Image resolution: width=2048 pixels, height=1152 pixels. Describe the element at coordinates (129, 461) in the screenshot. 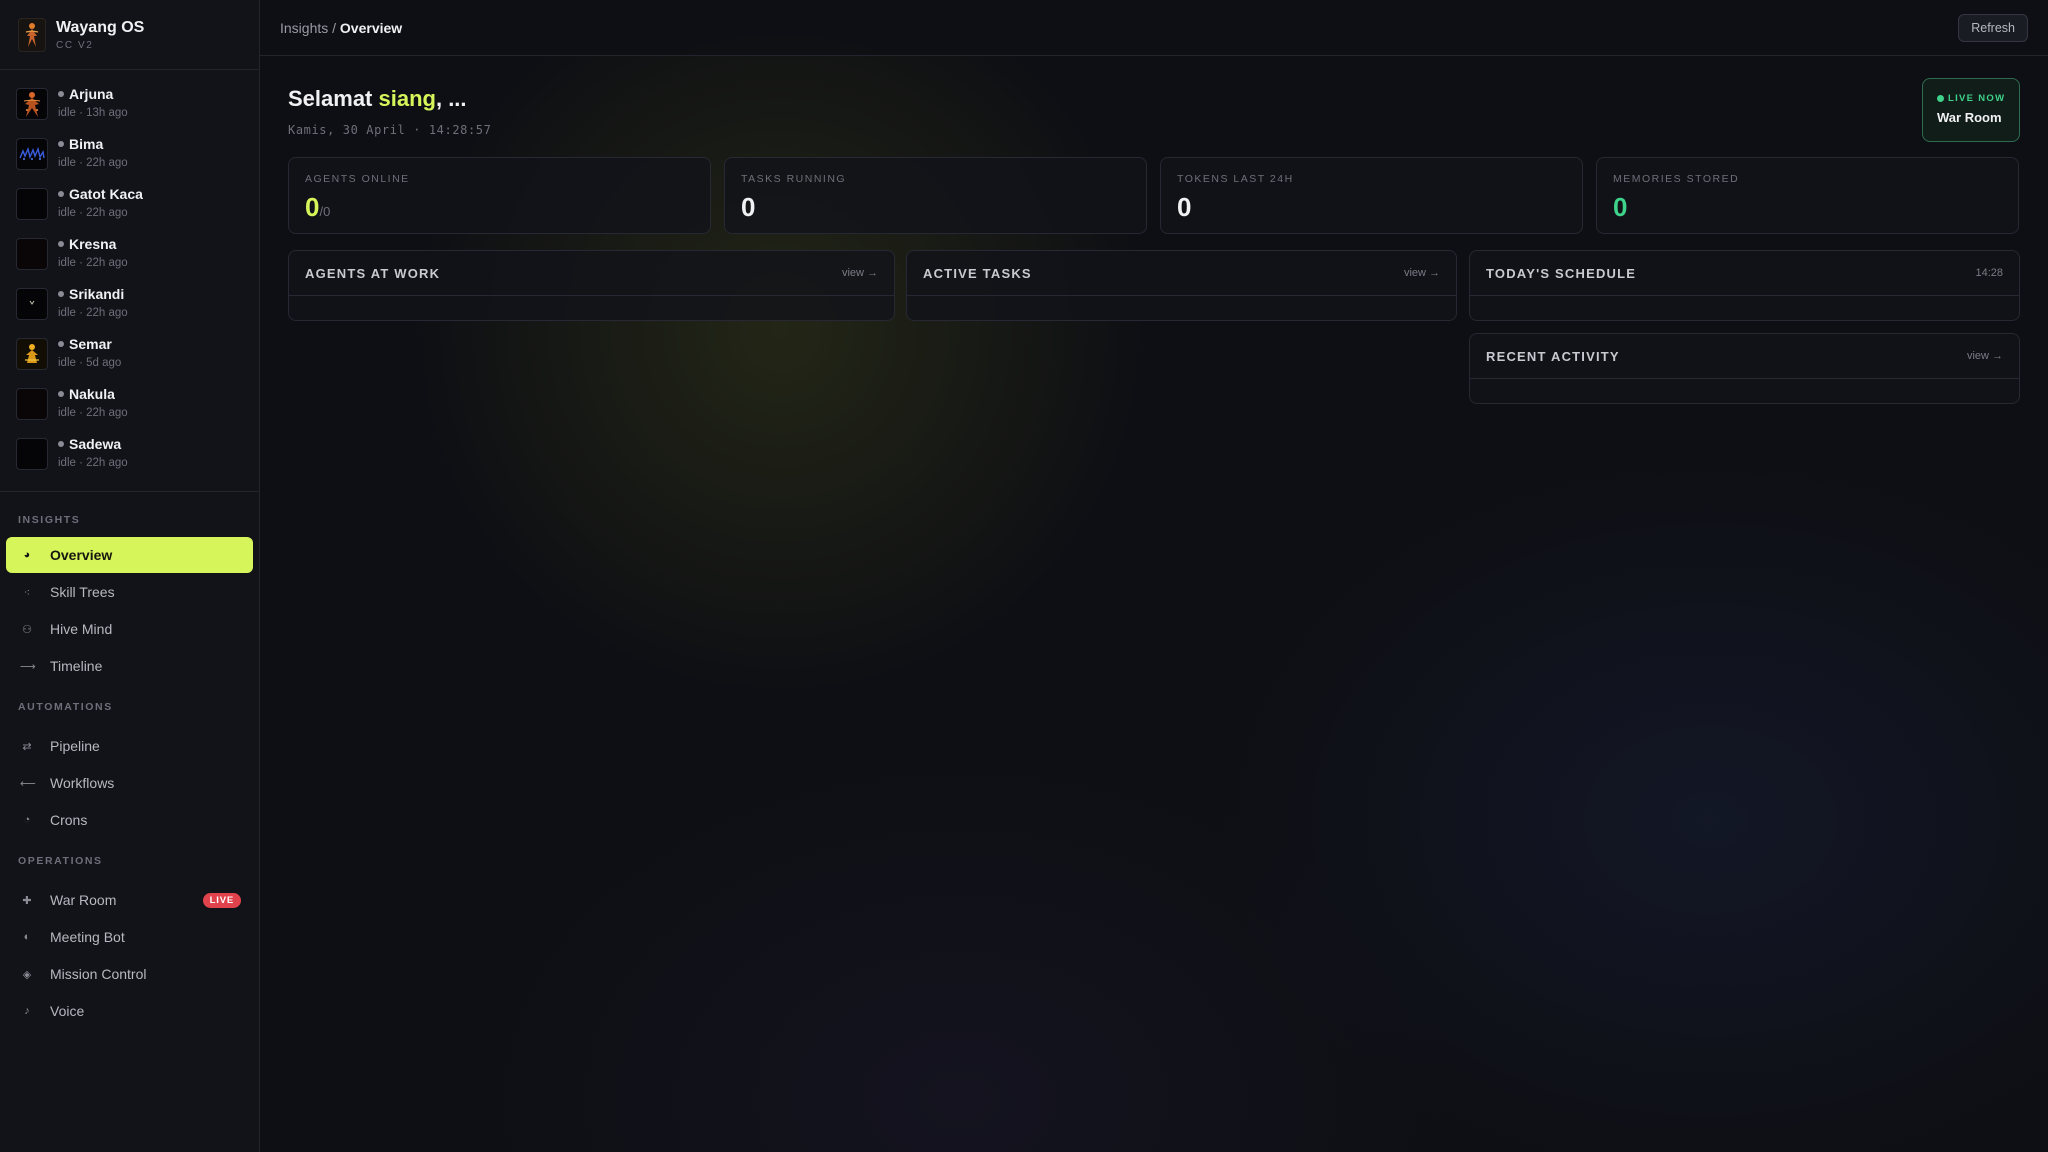

I see `agent-item-sadewa: Sadewa idle · 22h ago` at that location.